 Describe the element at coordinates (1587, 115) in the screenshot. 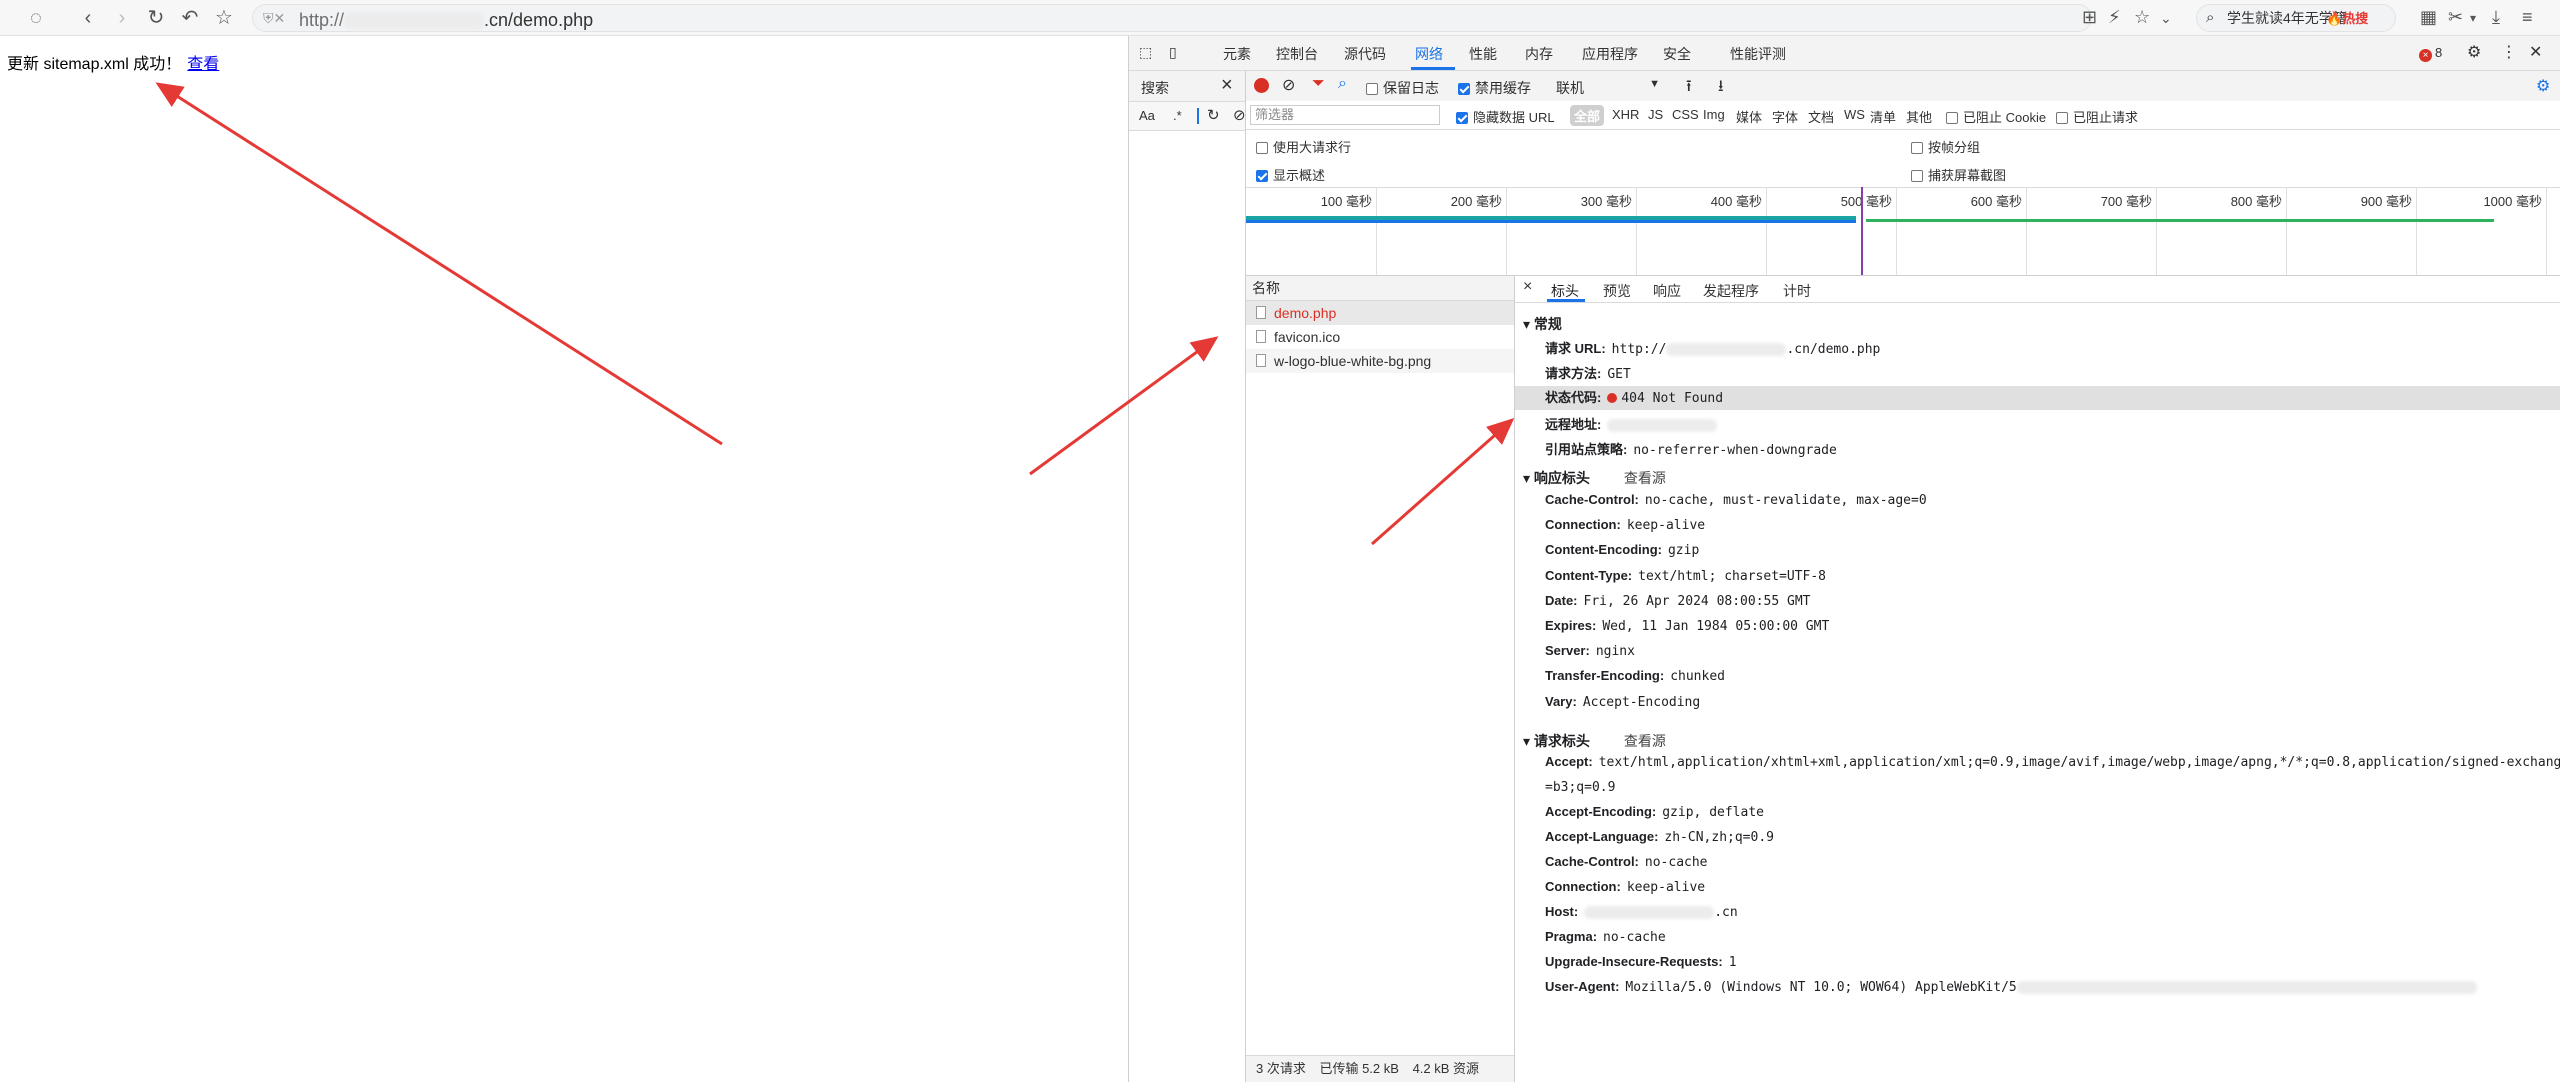

I see `filter-all: 全部` at that location.